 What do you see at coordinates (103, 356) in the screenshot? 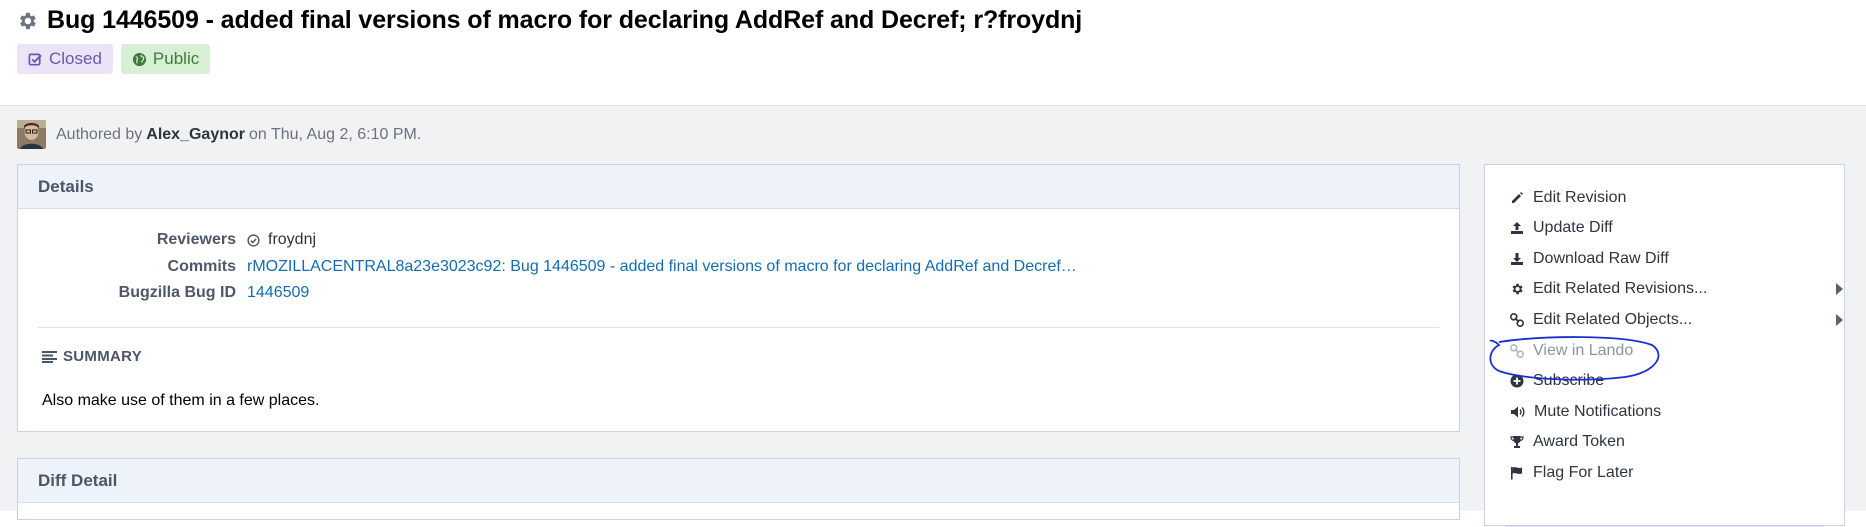
I see `summary-heading-label: SUMMARY` at bounding box center [103, 356].